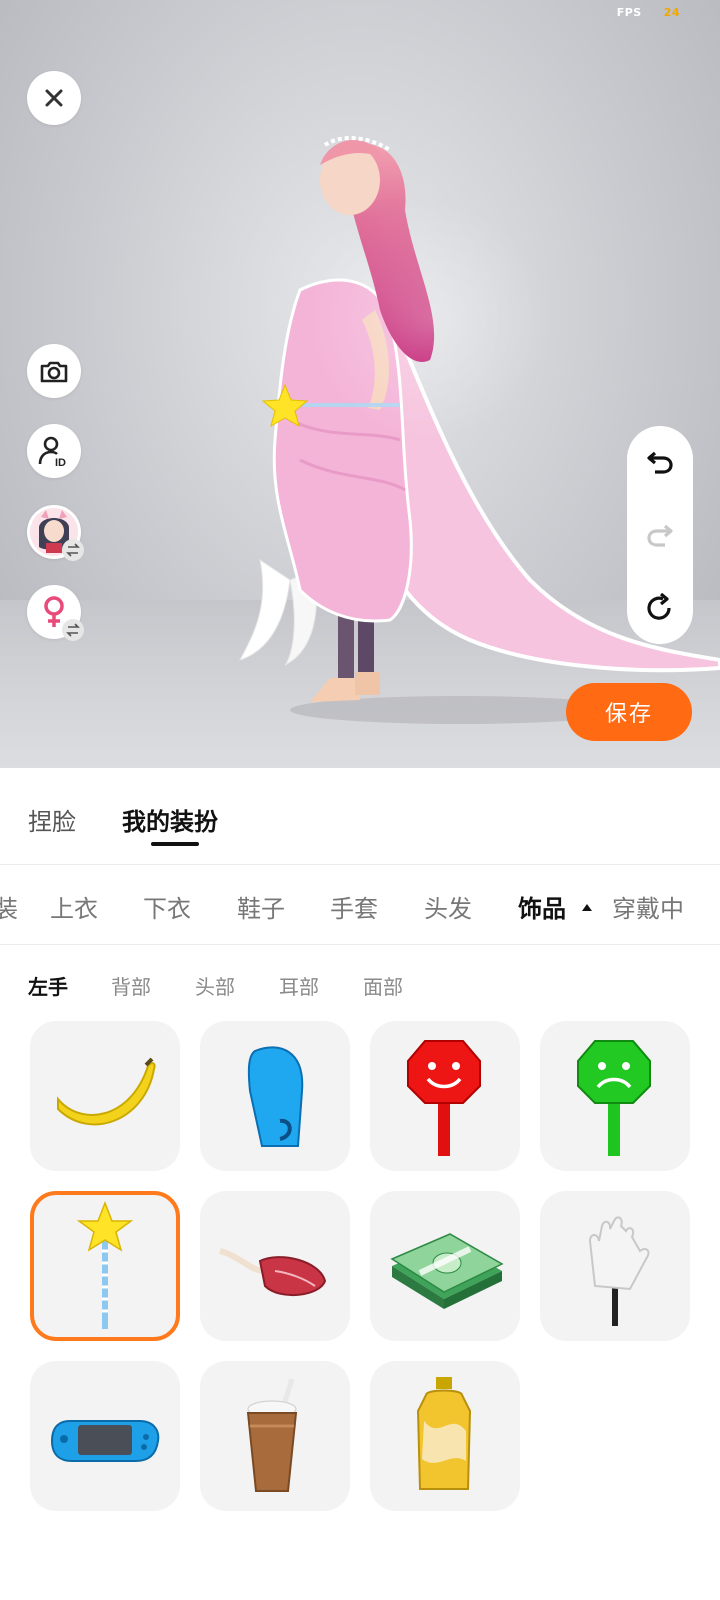  What do you see at coordinates (299, 985) in the screenshot?
I see `subcategory-ear: 耳部` at bounding box center [299, 985].